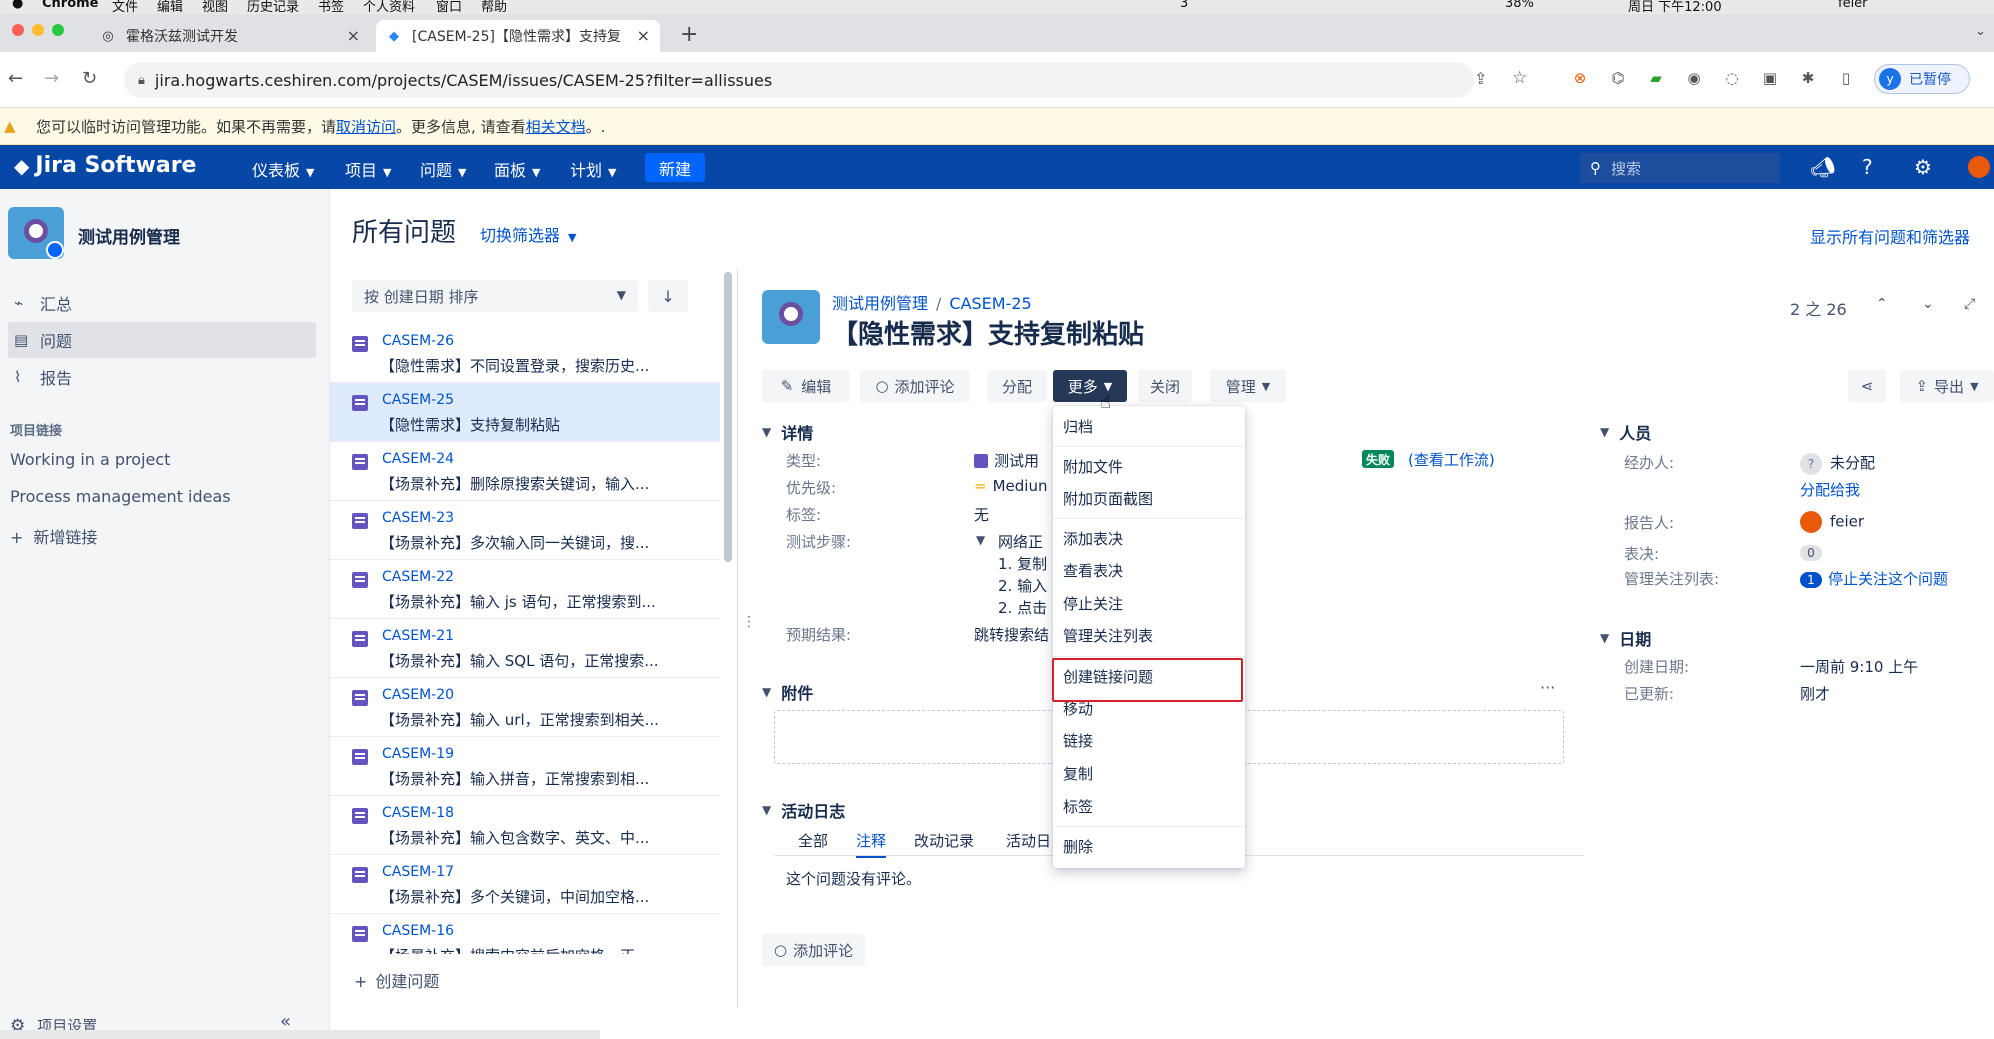  What do you see at coordinates (1832, 522) in the screenshot?
I see `reporter-value: feier` at bounding box center [1832, 522].